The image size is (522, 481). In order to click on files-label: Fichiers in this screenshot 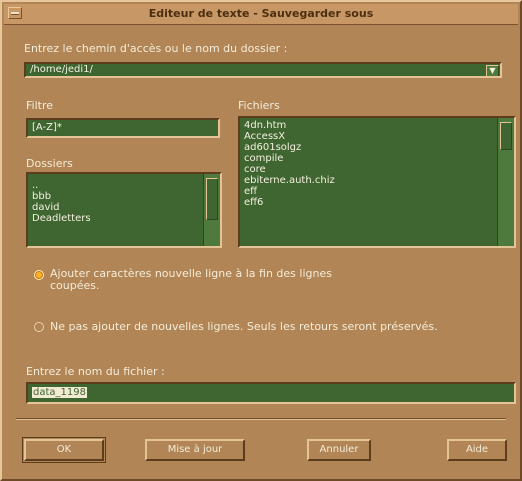, I will do `click(259, 105)`.